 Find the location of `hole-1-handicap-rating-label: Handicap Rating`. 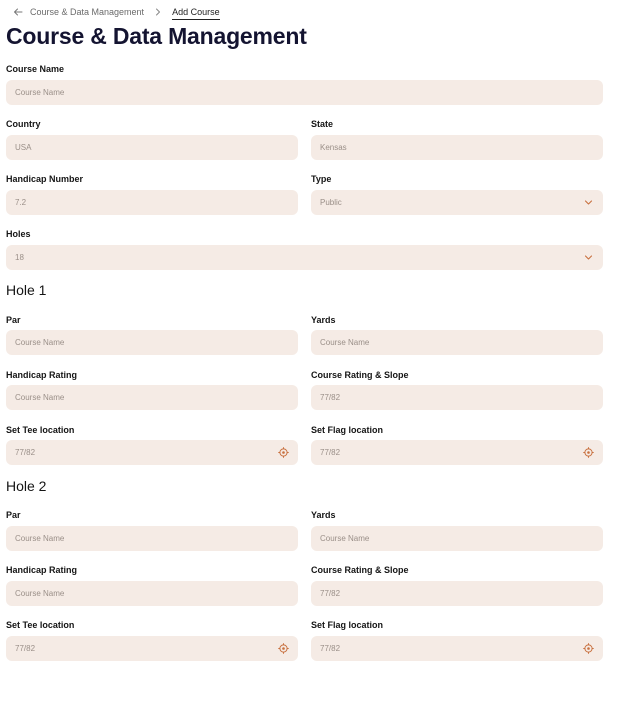

hole-1-handicap-rating-label: Handicap Rating is located at coordinates (42, 375).